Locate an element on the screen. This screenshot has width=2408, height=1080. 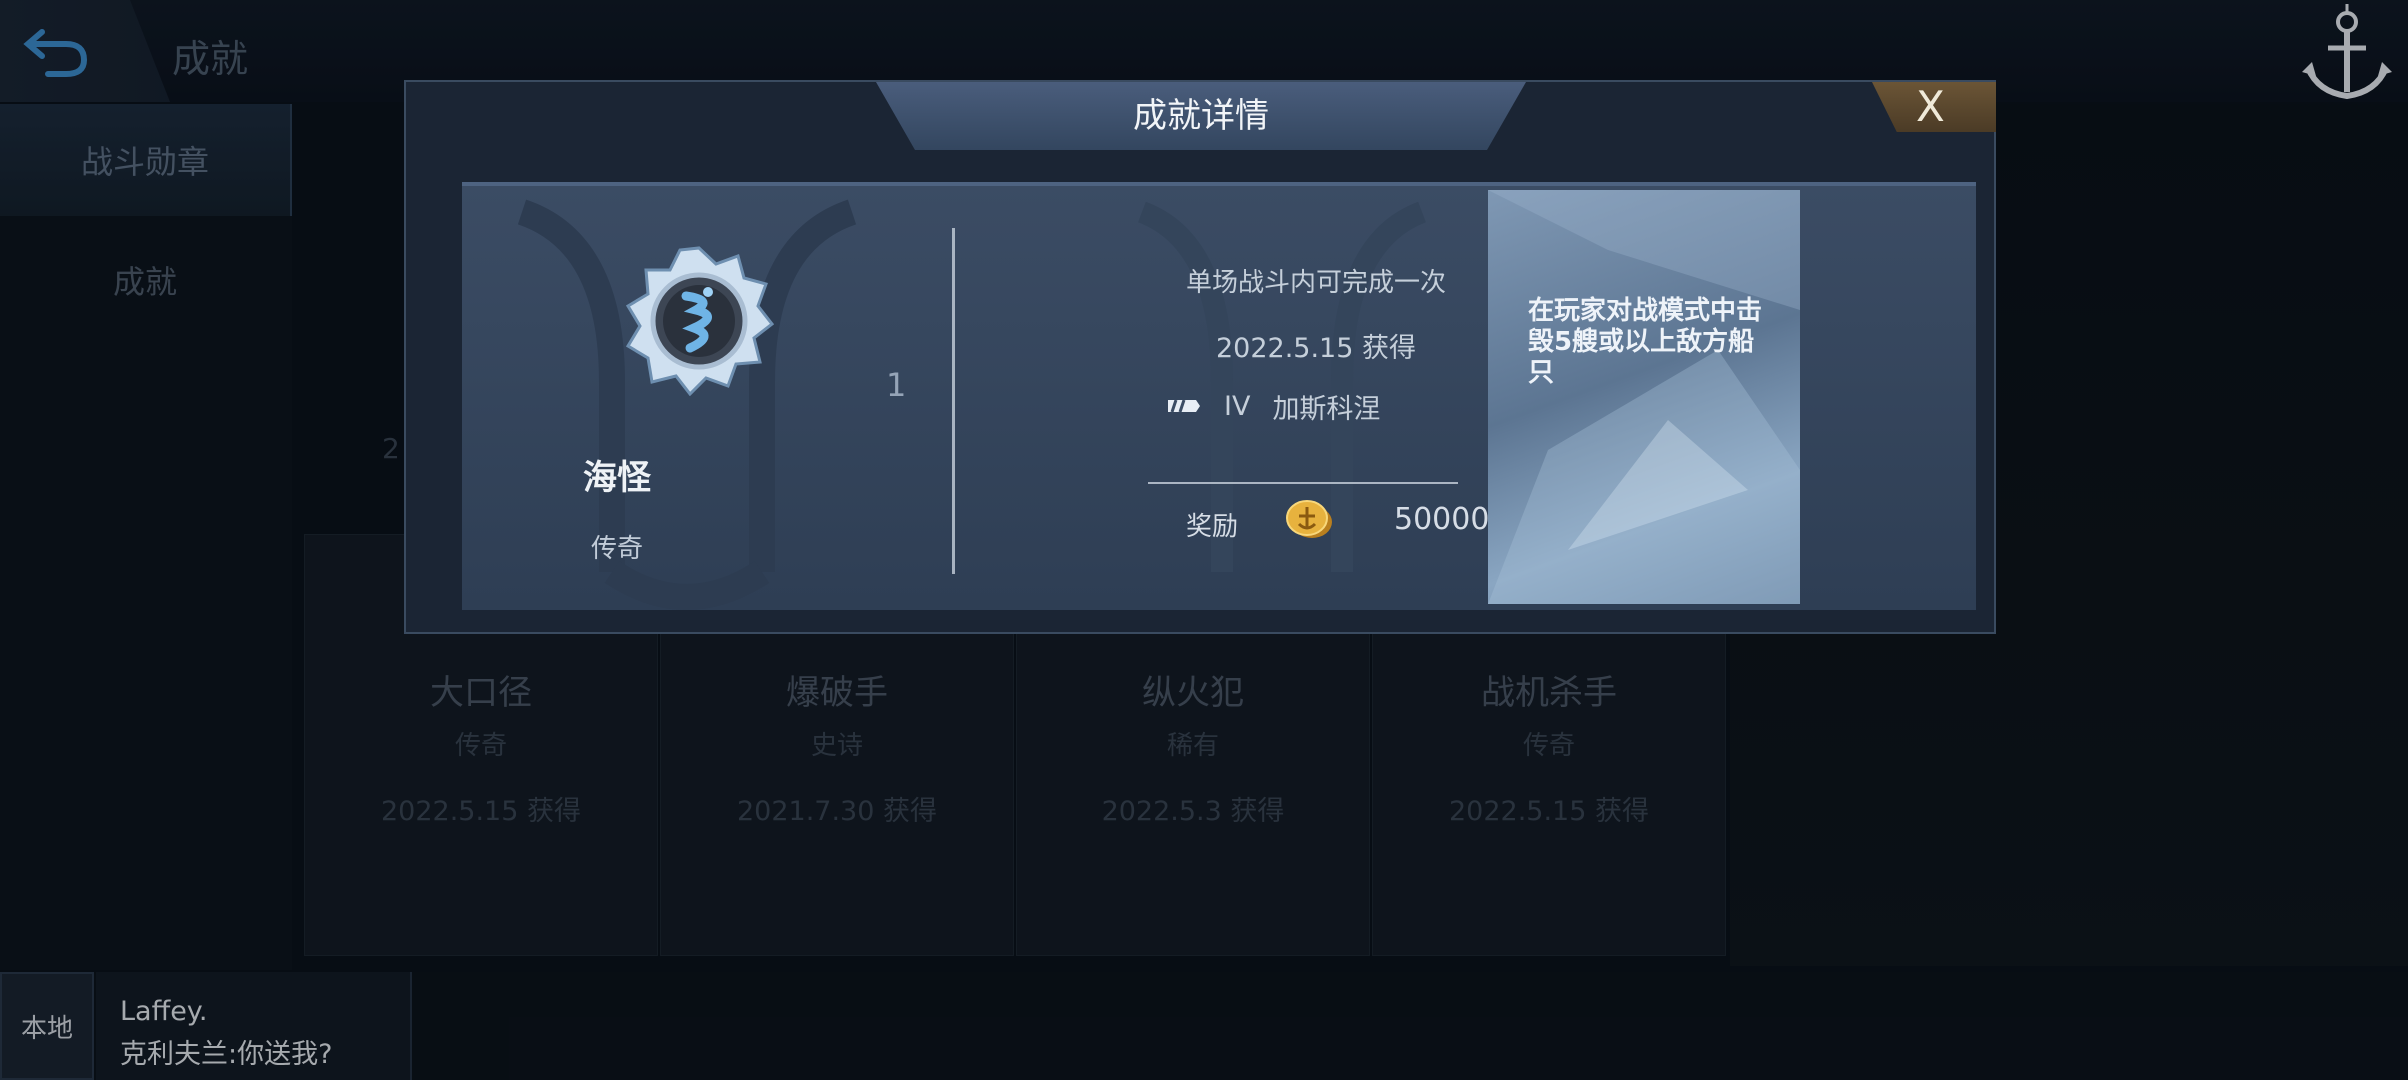
description-panel: 在玩家对战模式中击毁5艘或以上敌方船只 is located at coordinates (1644, 397).